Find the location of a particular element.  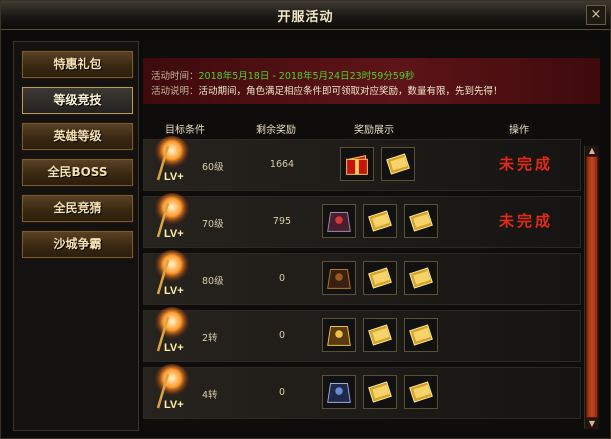

sidebar-item-castle-war: 沙城争霸 is located at coordinates (77, 244).